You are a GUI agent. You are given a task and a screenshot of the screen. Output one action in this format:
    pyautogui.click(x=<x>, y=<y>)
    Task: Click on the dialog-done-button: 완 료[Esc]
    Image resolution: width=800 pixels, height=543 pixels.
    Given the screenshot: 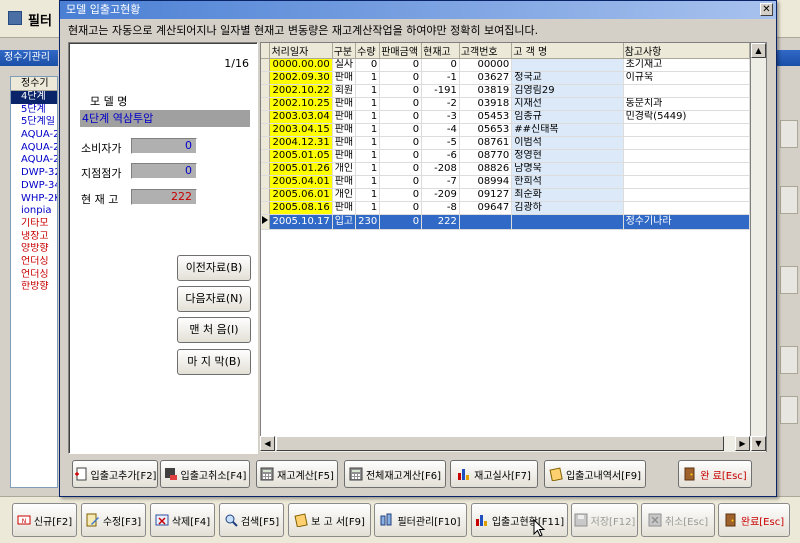 What is the action you would take?
    pyautogui.click(x=715, y=474)
    